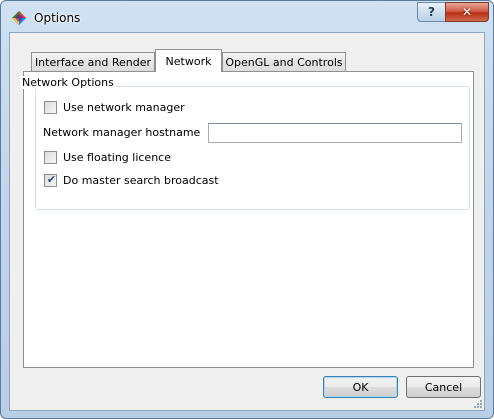 The width and height of the screenshot is (494, 419). I want to click on hostname-label: Network manager hostname, so click(122, 132).